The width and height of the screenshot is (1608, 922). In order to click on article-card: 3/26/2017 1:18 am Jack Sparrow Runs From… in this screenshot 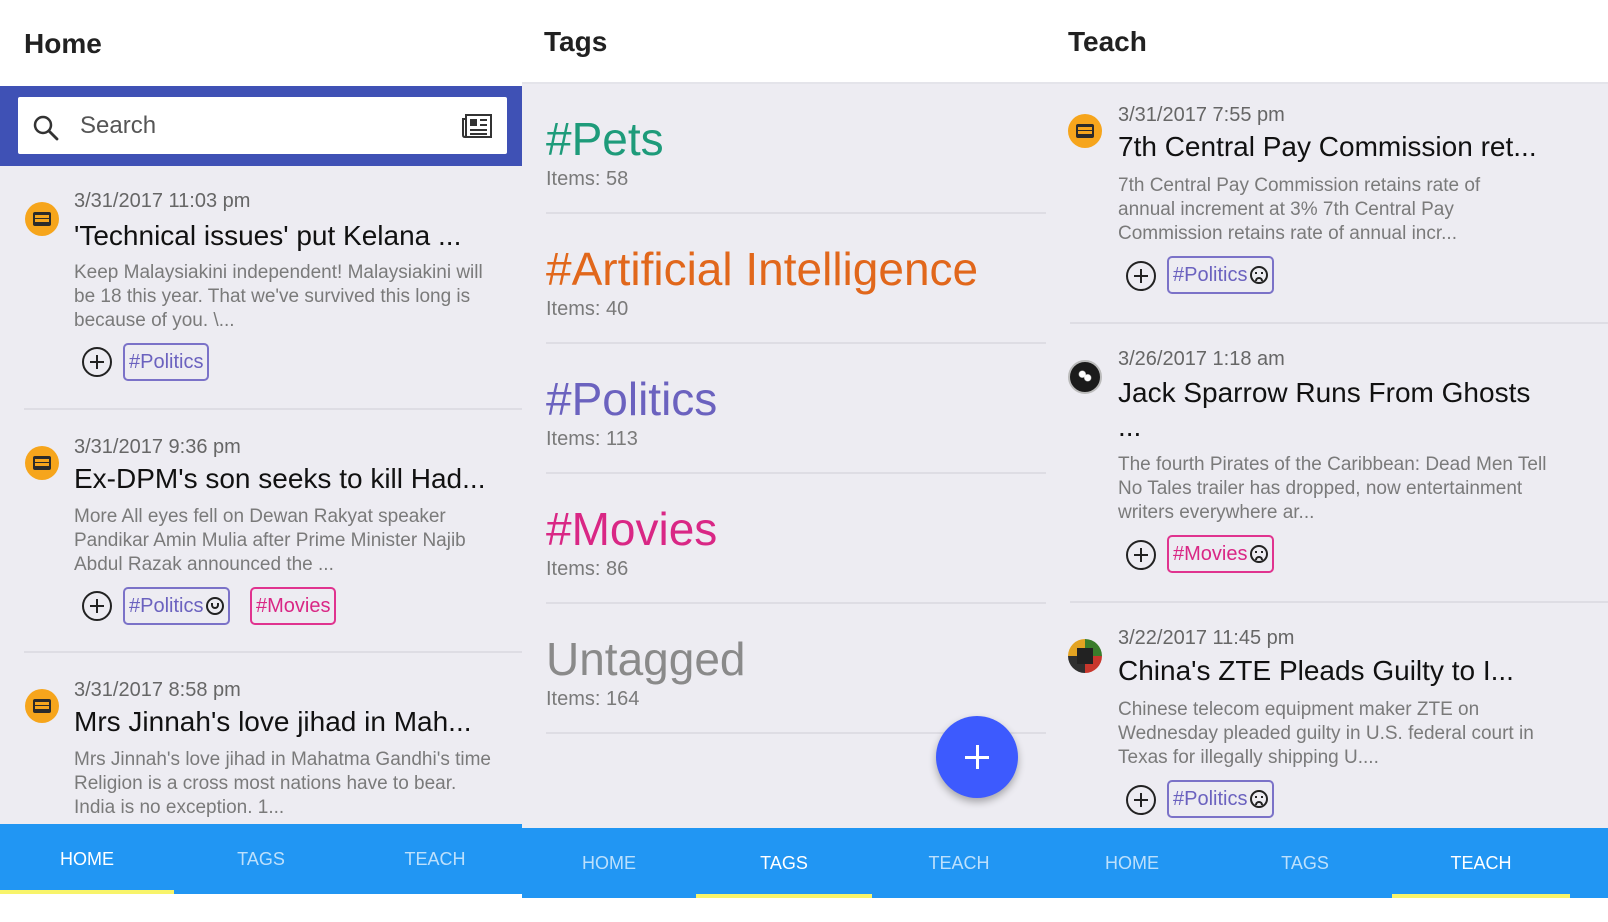, I will do `click(1327, 463)`.